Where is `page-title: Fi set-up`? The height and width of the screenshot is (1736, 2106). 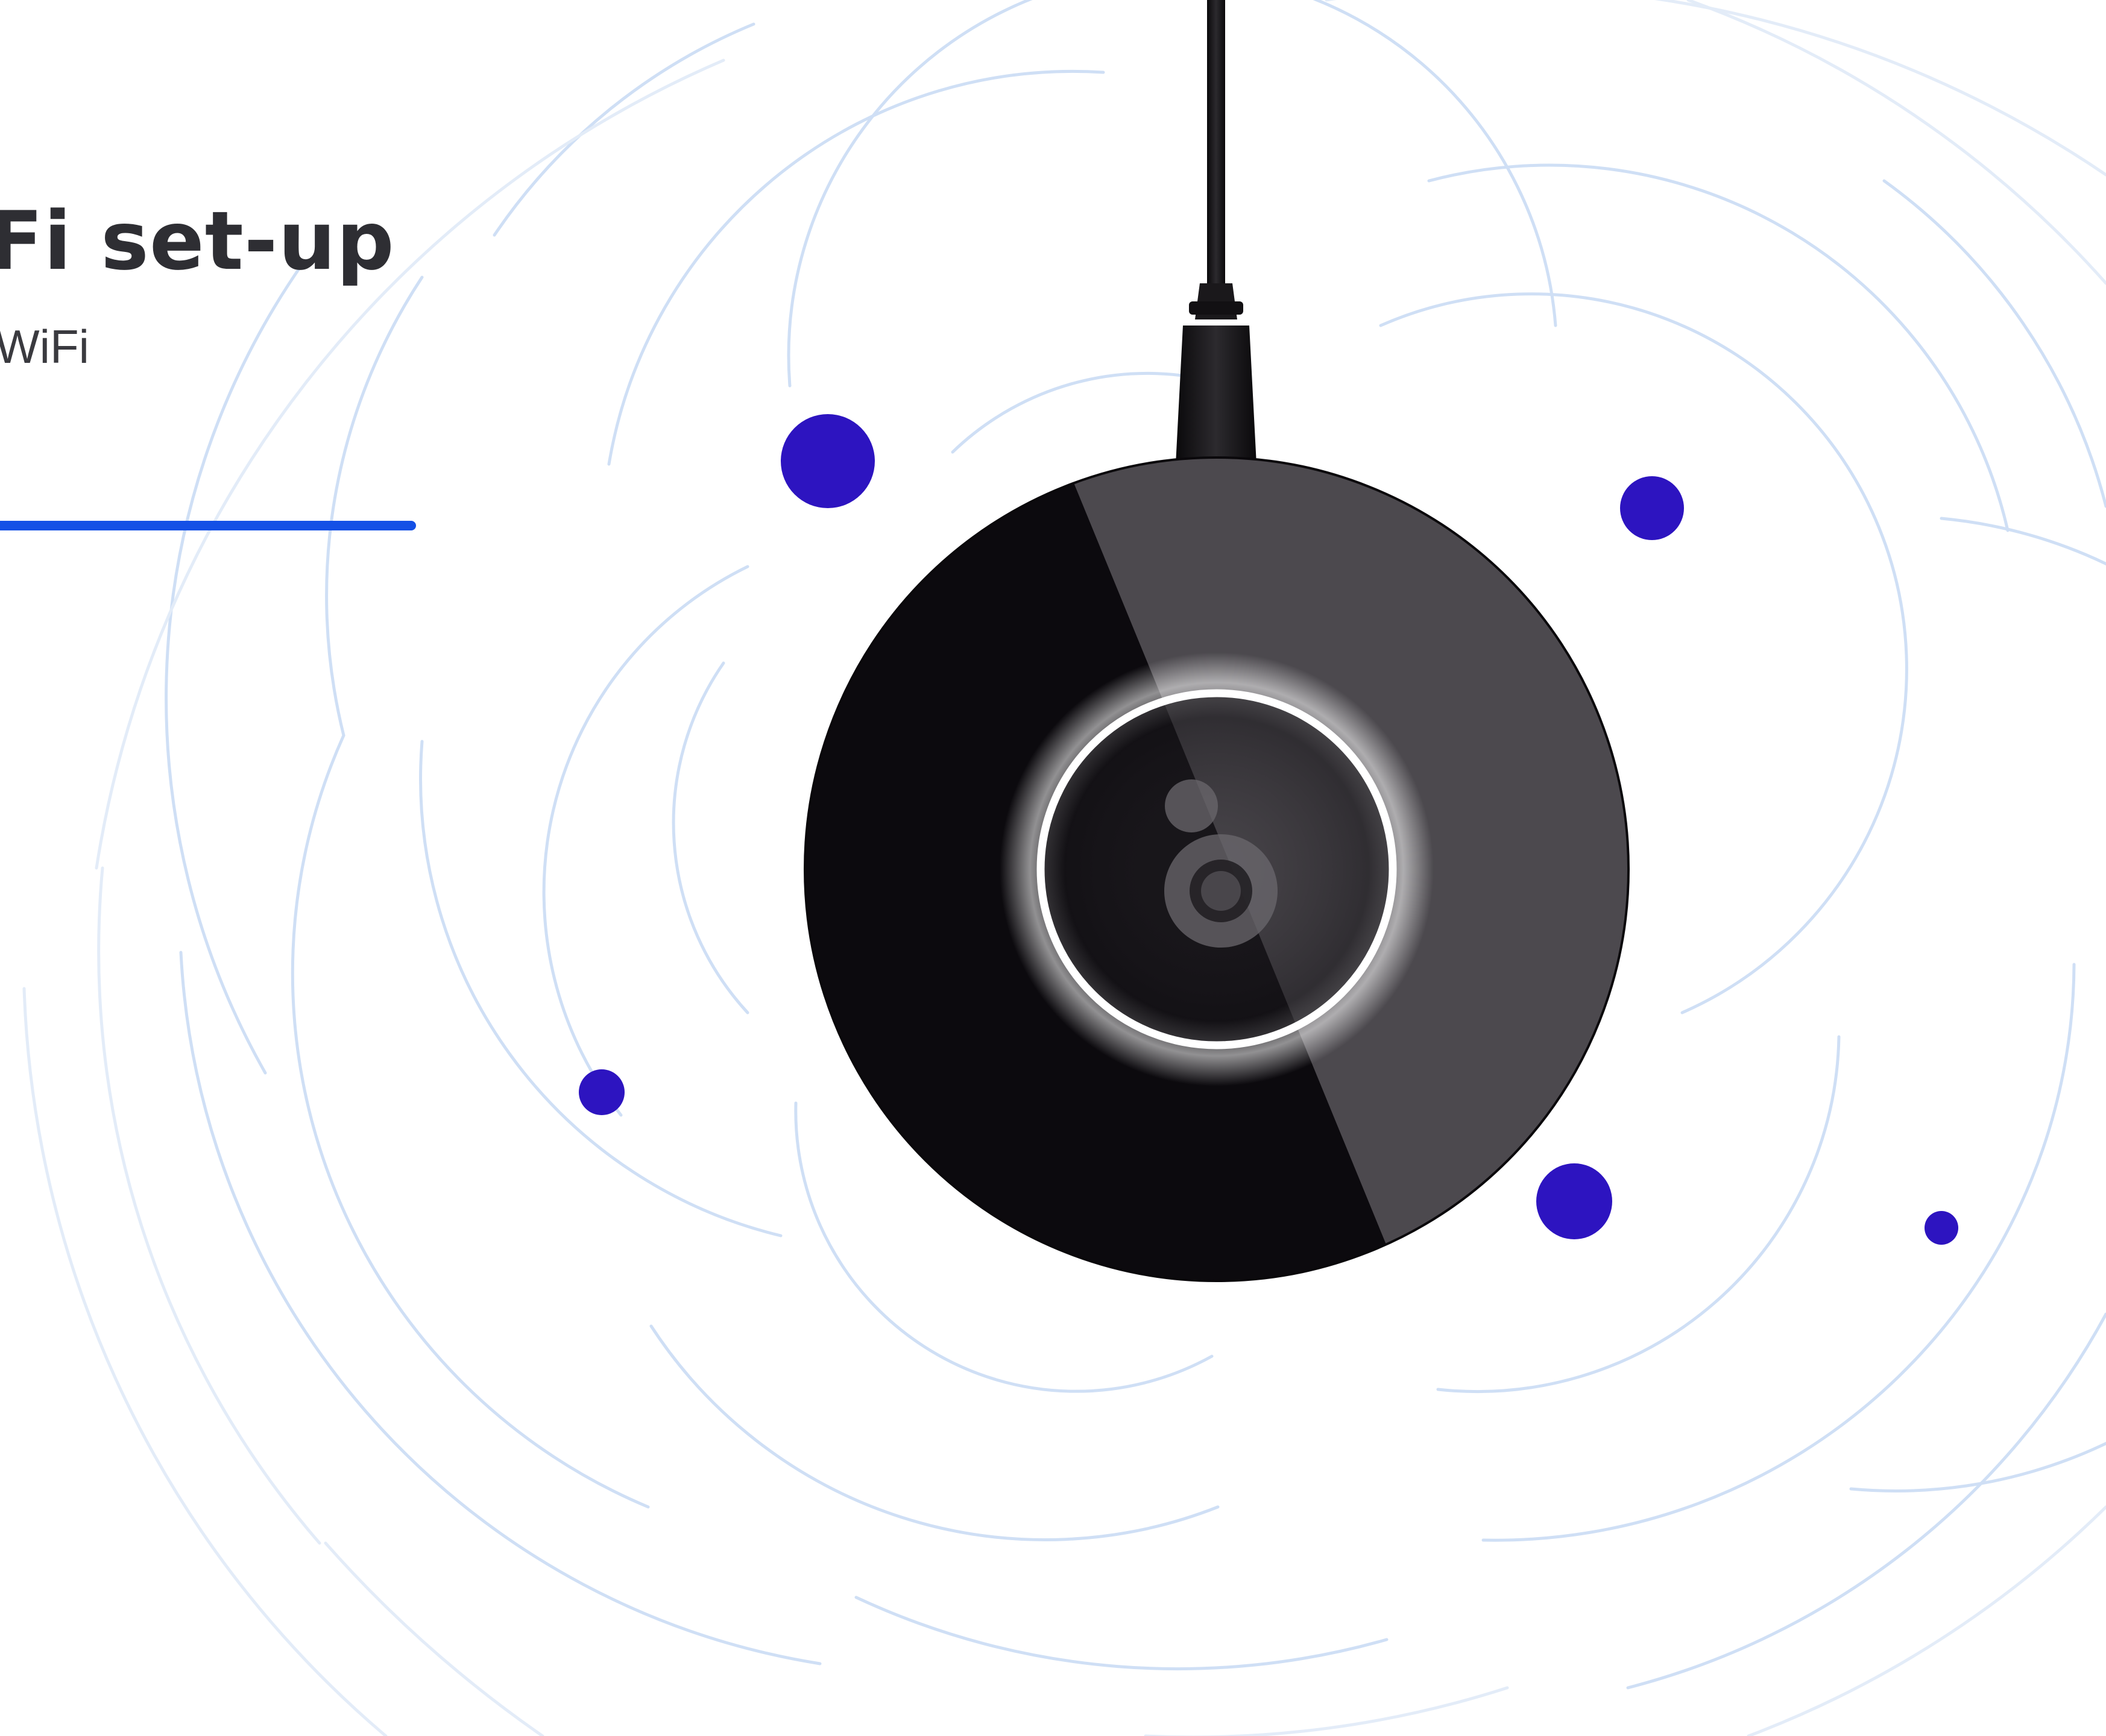 page-title: Fi set-up is located at coordinates (197, 241).